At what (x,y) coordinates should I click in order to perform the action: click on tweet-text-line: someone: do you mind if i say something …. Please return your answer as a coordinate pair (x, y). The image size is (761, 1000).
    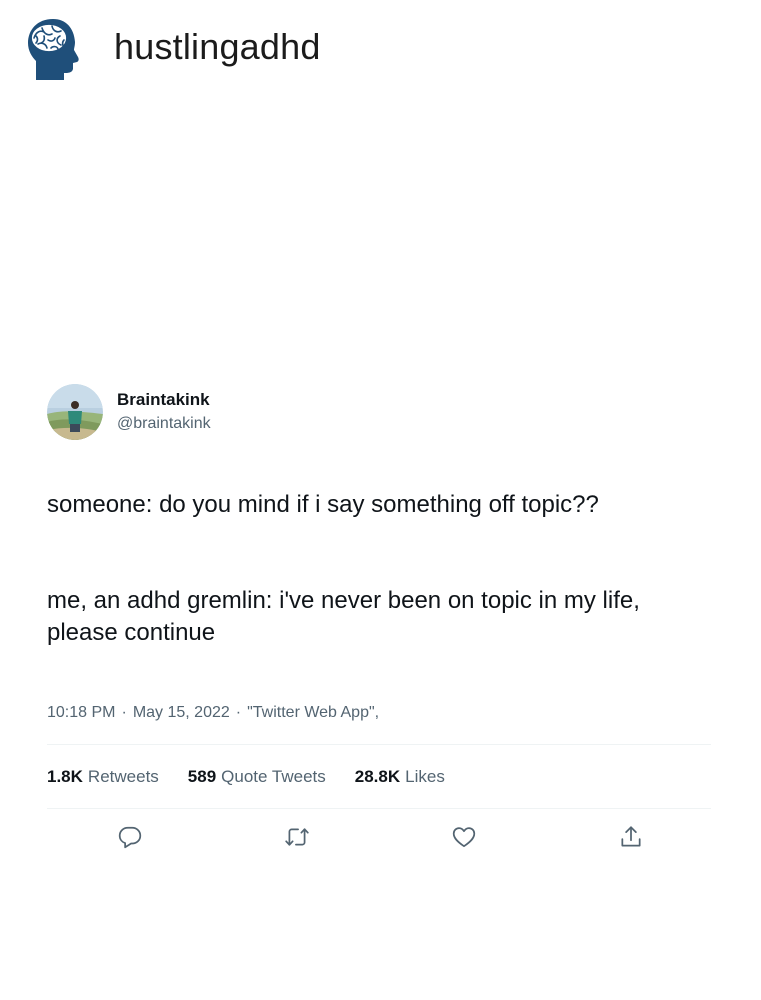
    Looking at the image, I should click on (323, 504).